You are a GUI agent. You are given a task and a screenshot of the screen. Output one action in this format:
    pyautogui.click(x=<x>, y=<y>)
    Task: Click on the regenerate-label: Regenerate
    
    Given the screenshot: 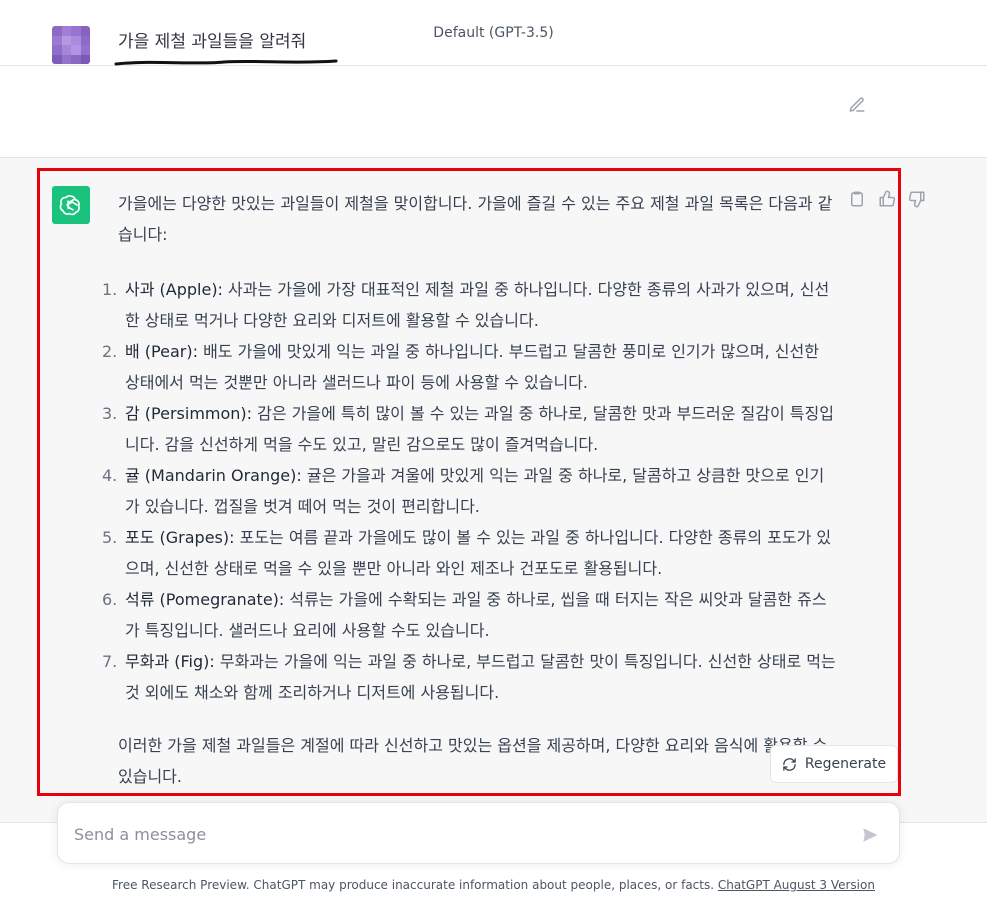 What is the action you would take?
    pyautogui.click(x=845, y=764)
    